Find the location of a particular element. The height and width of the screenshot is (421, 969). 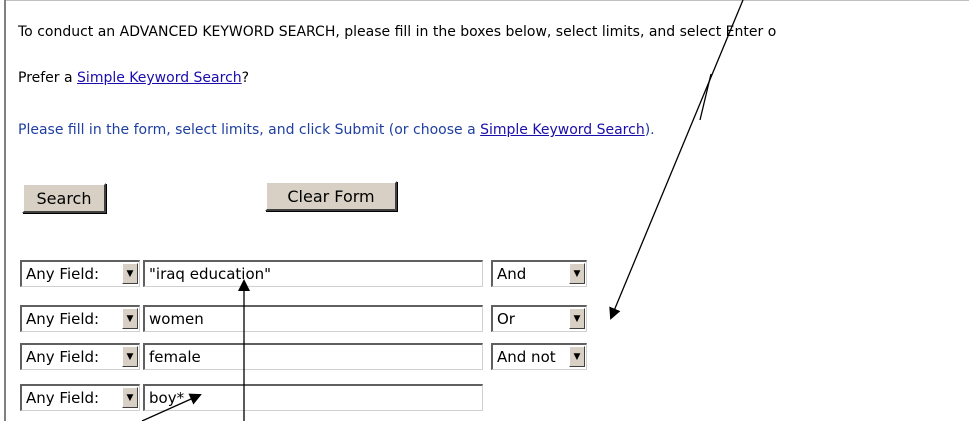

annotation-line-through-text is located at coordinates (705, 97).